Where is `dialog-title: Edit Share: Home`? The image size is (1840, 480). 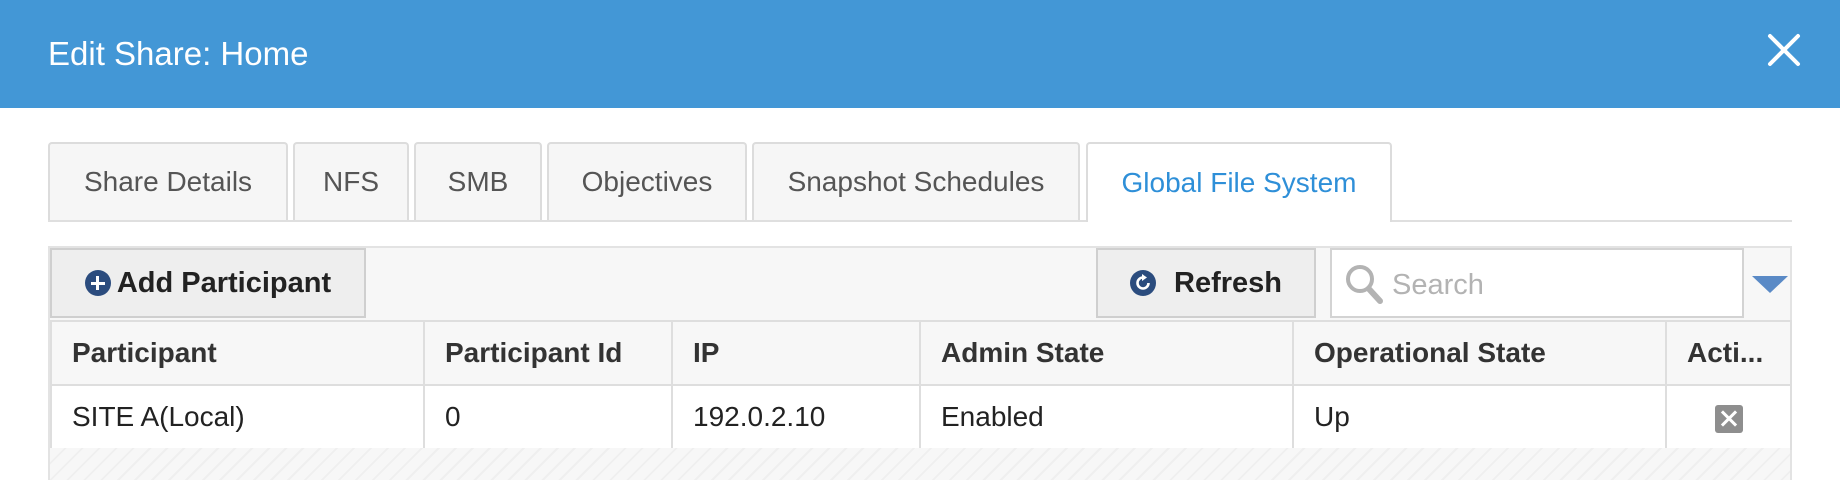
dialog-title: Edit Share: Home is located at coordinates (178, 53).